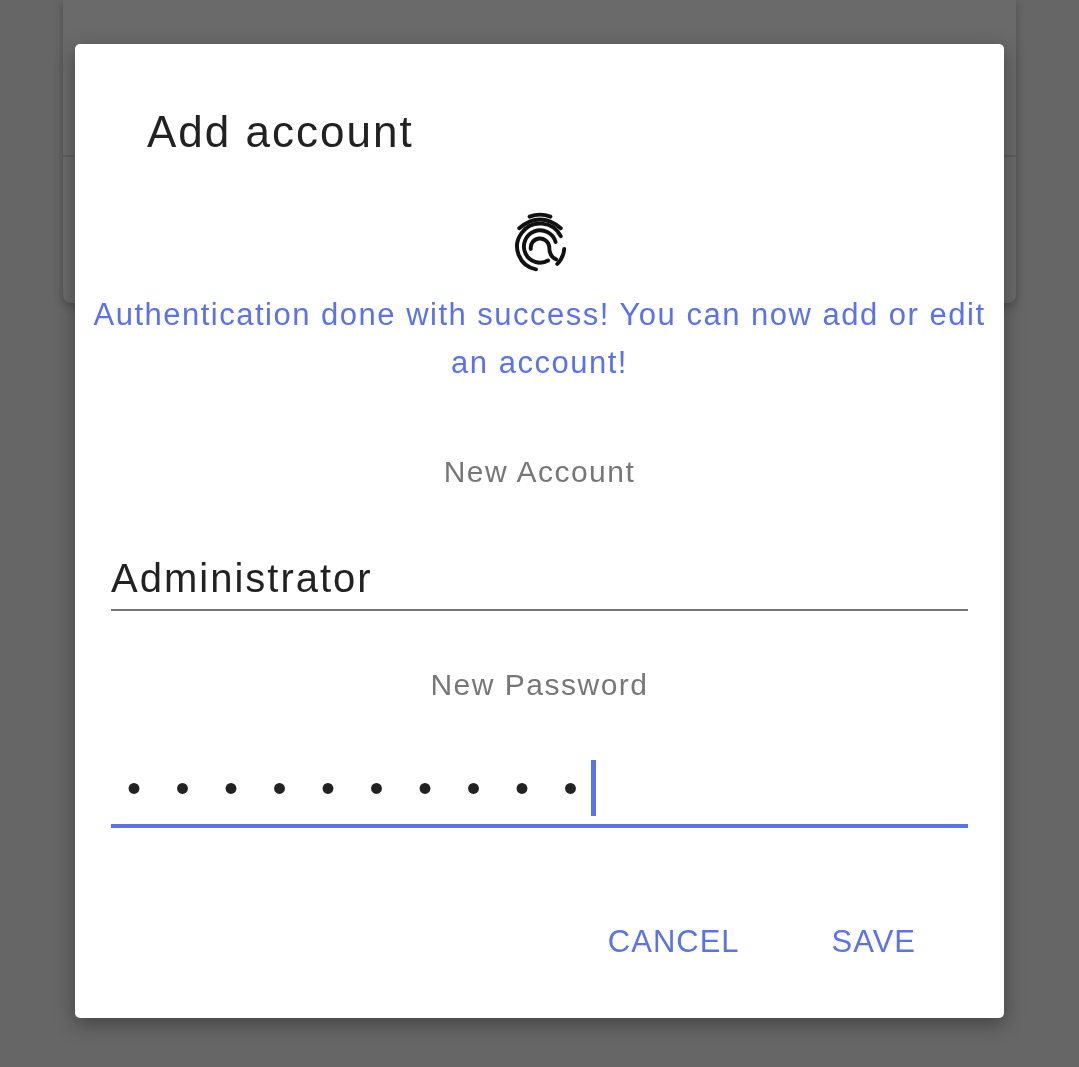  Describe the element at coordinates (873, 942) in the screenshot. I see `save-button: SAVE` at that location.